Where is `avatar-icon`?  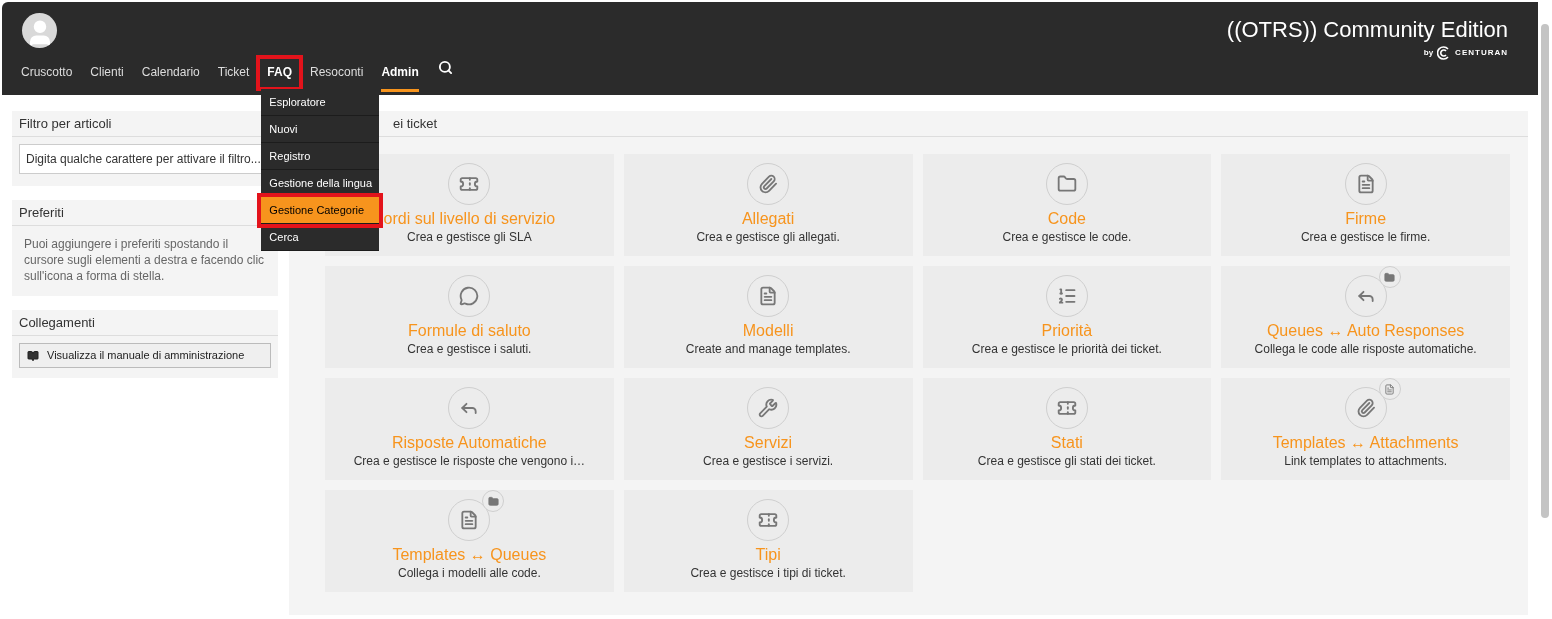 avatar-icon is located at coordinates (39, 30).